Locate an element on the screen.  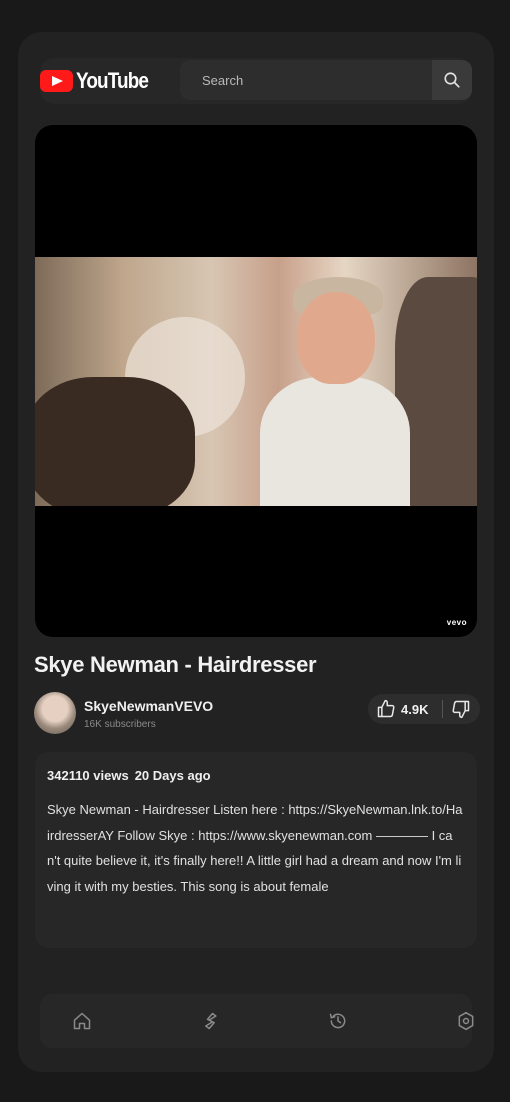
search-button is located at coordinates (452, 80).